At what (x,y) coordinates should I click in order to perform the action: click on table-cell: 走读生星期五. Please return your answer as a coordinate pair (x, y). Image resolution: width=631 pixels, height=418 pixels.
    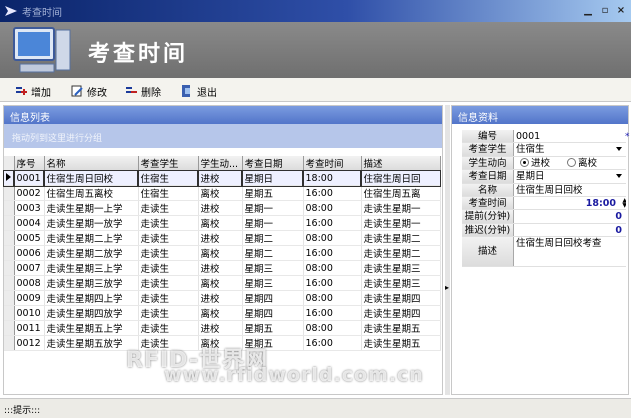
    Looking at the image, I should click on (401, 343).